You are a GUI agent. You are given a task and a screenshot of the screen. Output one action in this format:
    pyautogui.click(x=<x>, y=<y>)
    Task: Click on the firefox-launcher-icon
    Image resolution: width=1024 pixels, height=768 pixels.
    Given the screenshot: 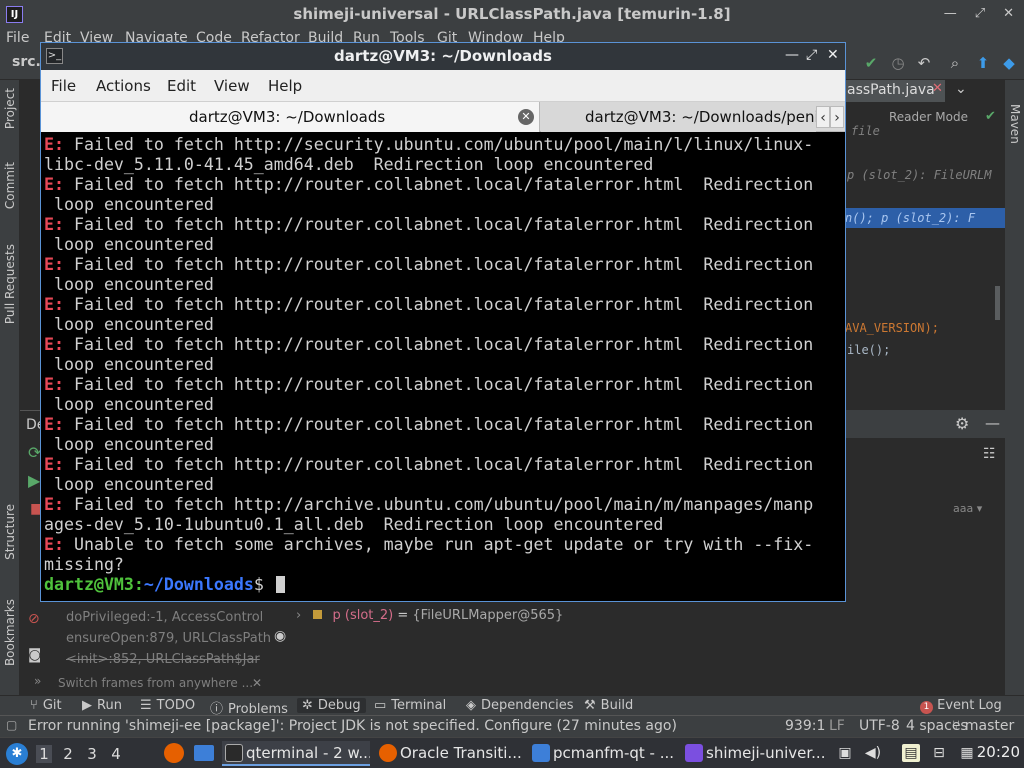 What is the action you would take?
    pyautogui.click(x=174, y=753)
    